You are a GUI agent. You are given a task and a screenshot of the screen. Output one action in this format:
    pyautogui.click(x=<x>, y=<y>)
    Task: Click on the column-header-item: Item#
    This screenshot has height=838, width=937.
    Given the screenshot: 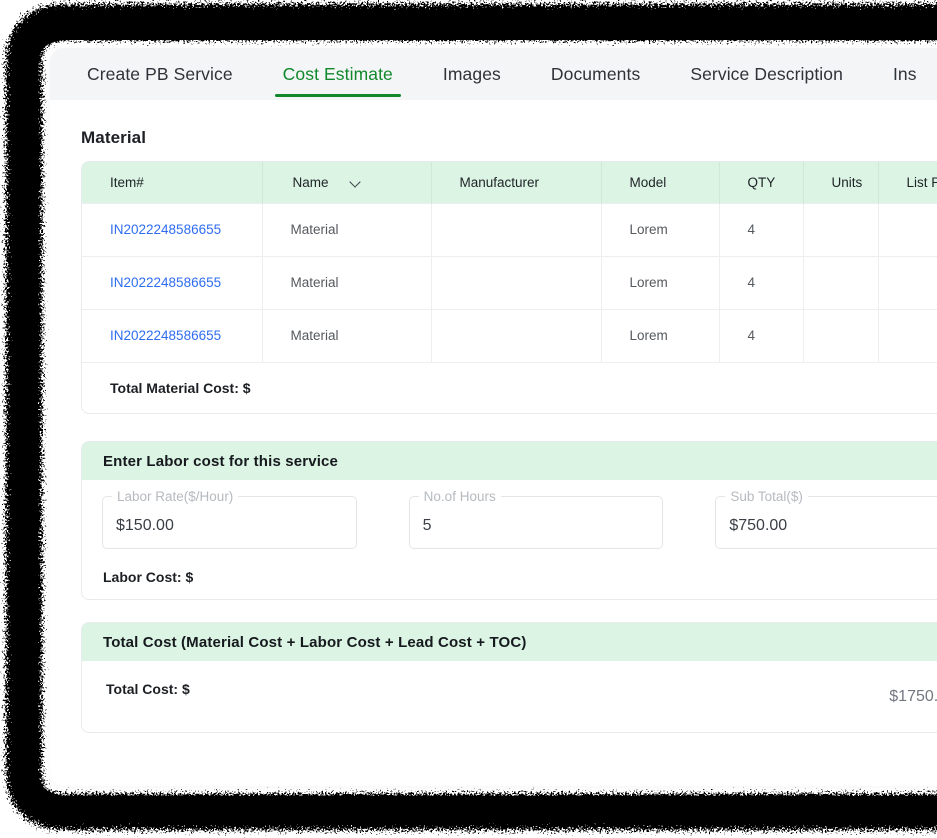 What is the action you would take?
    pyautogui.click(x=172, y=182)
    